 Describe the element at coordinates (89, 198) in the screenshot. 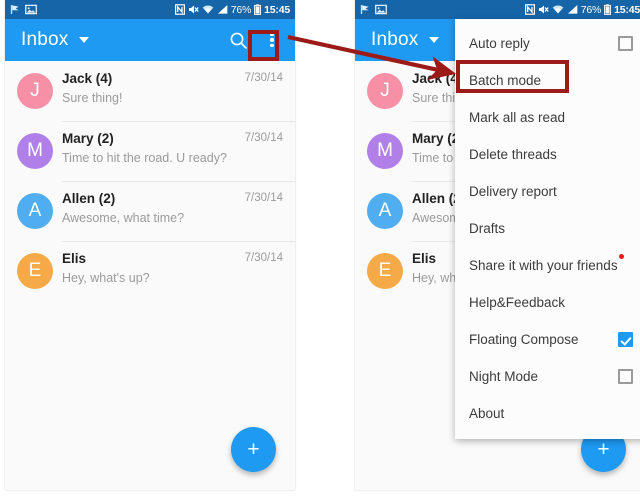

I see `mail-sender: Allen (2)` at that location.